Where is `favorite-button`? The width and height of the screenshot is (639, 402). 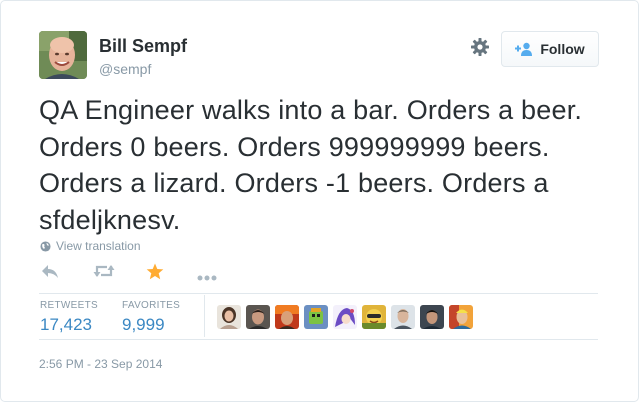 favorite-button is located at coordinates (155, 274).